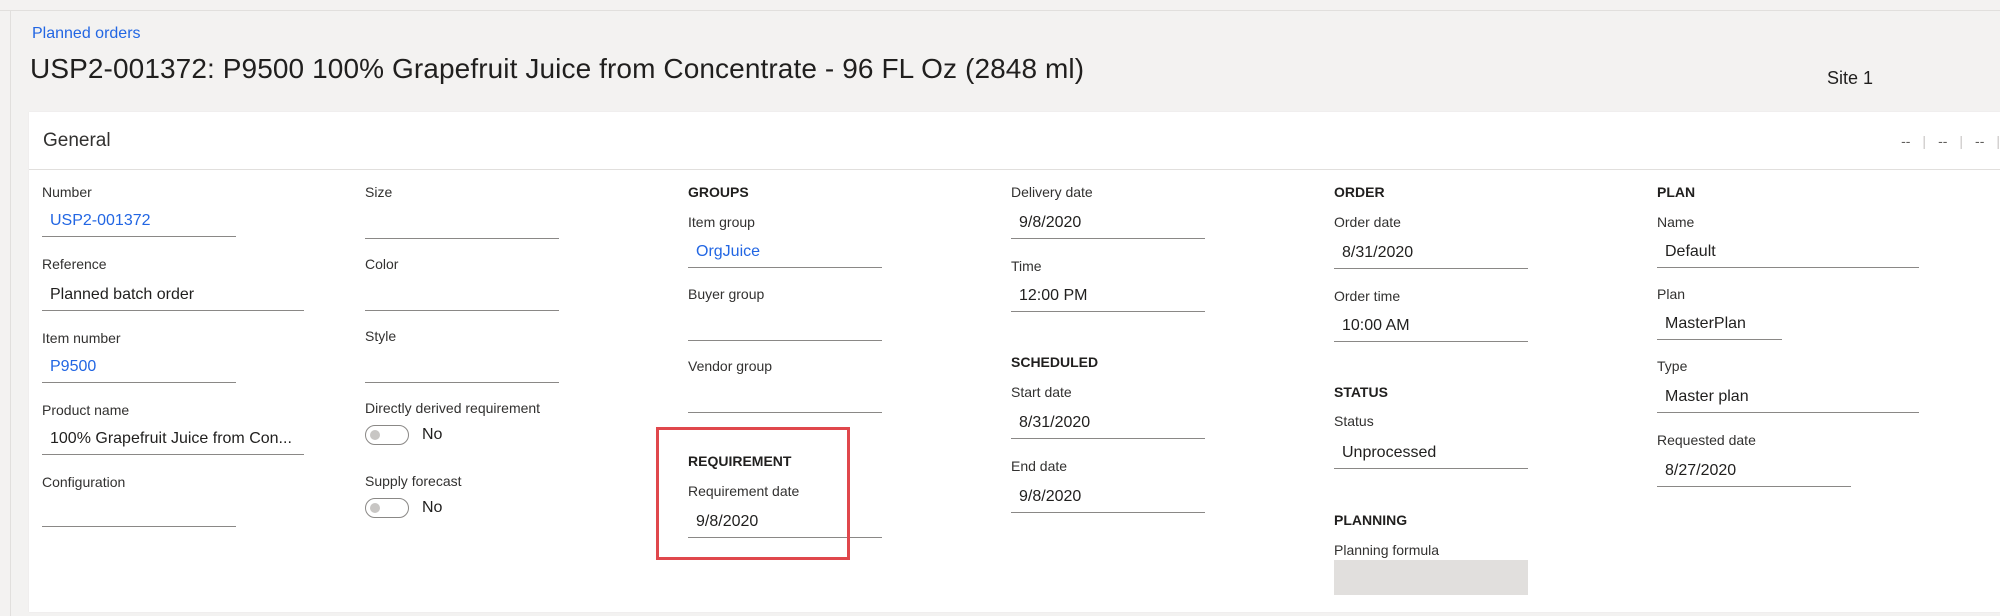 The height and width of the screenshot is (616, 2000). What do you see at coordinates (1361, 392) in the screenshot?
I see `status-header: STATUS` at bounding box center [1361, 392].